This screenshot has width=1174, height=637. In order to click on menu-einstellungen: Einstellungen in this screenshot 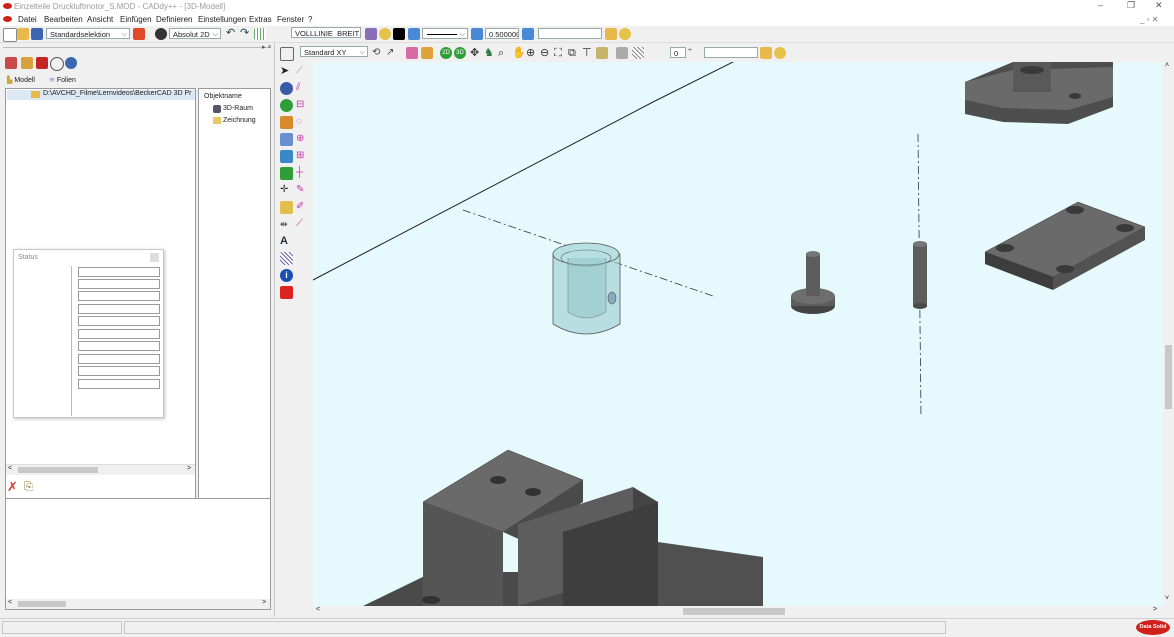, I will do `click(222, 19)`.